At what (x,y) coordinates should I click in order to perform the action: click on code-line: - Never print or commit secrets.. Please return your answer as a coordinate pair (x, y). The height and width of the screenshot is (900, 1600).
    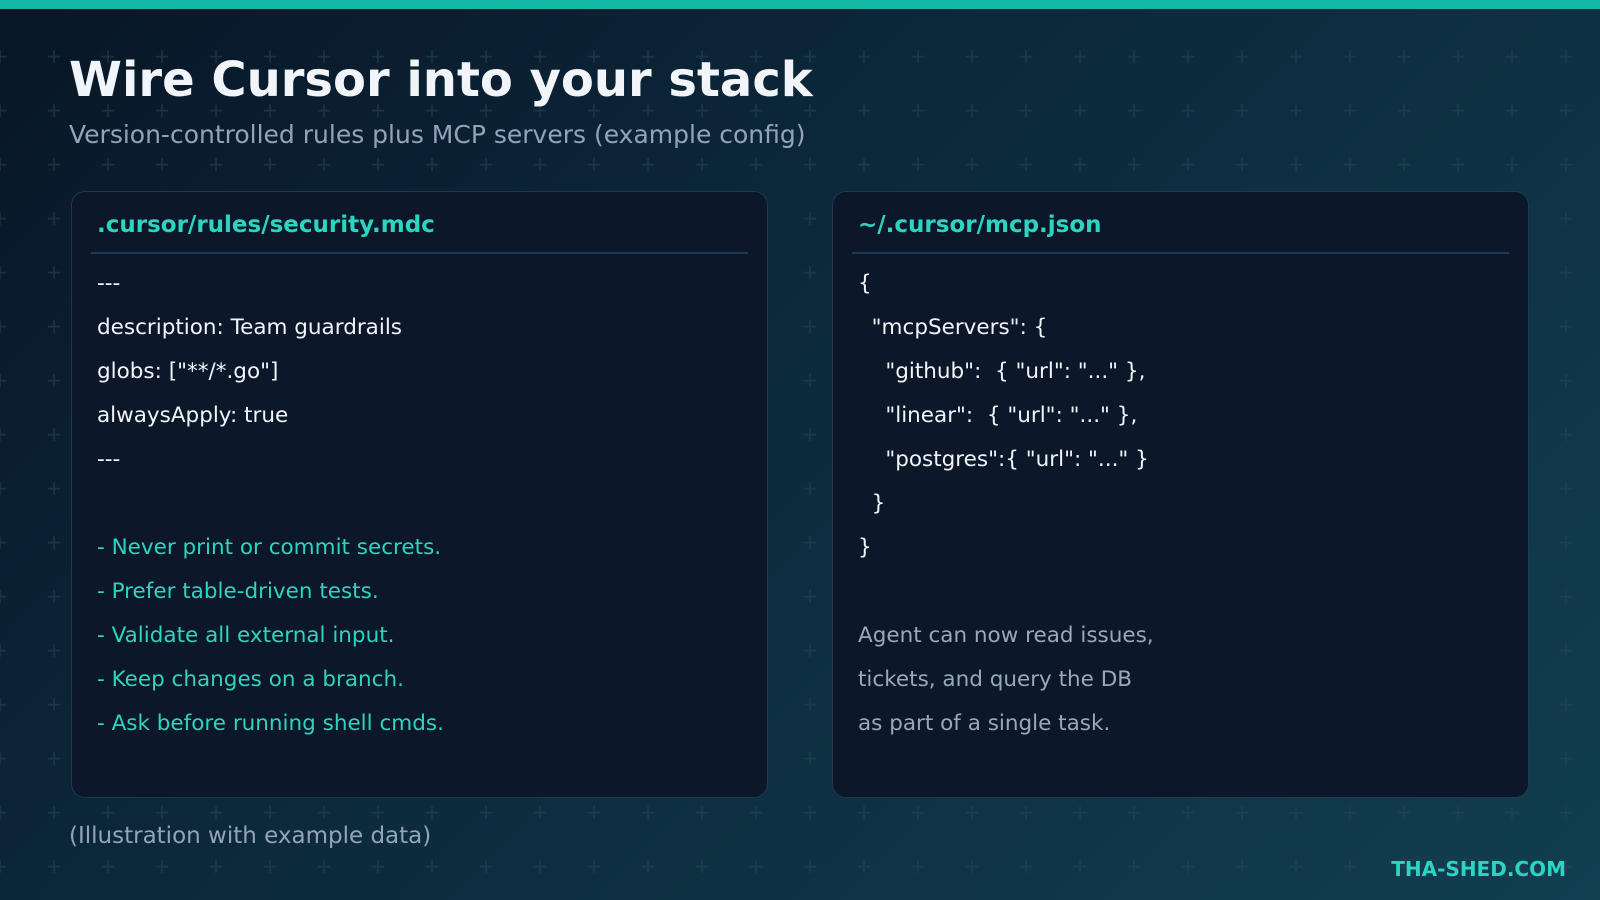
    Looking at the image, I should click on (269, 547).